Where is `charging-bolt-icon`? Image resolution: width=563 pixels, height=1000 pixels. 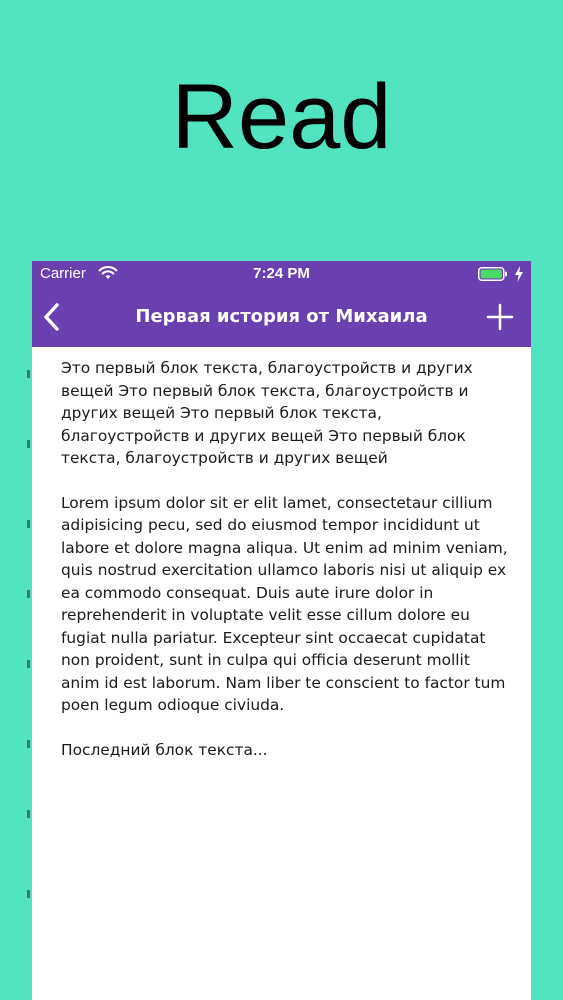
charging-bolt-icon is located at coordinates (519, 274).